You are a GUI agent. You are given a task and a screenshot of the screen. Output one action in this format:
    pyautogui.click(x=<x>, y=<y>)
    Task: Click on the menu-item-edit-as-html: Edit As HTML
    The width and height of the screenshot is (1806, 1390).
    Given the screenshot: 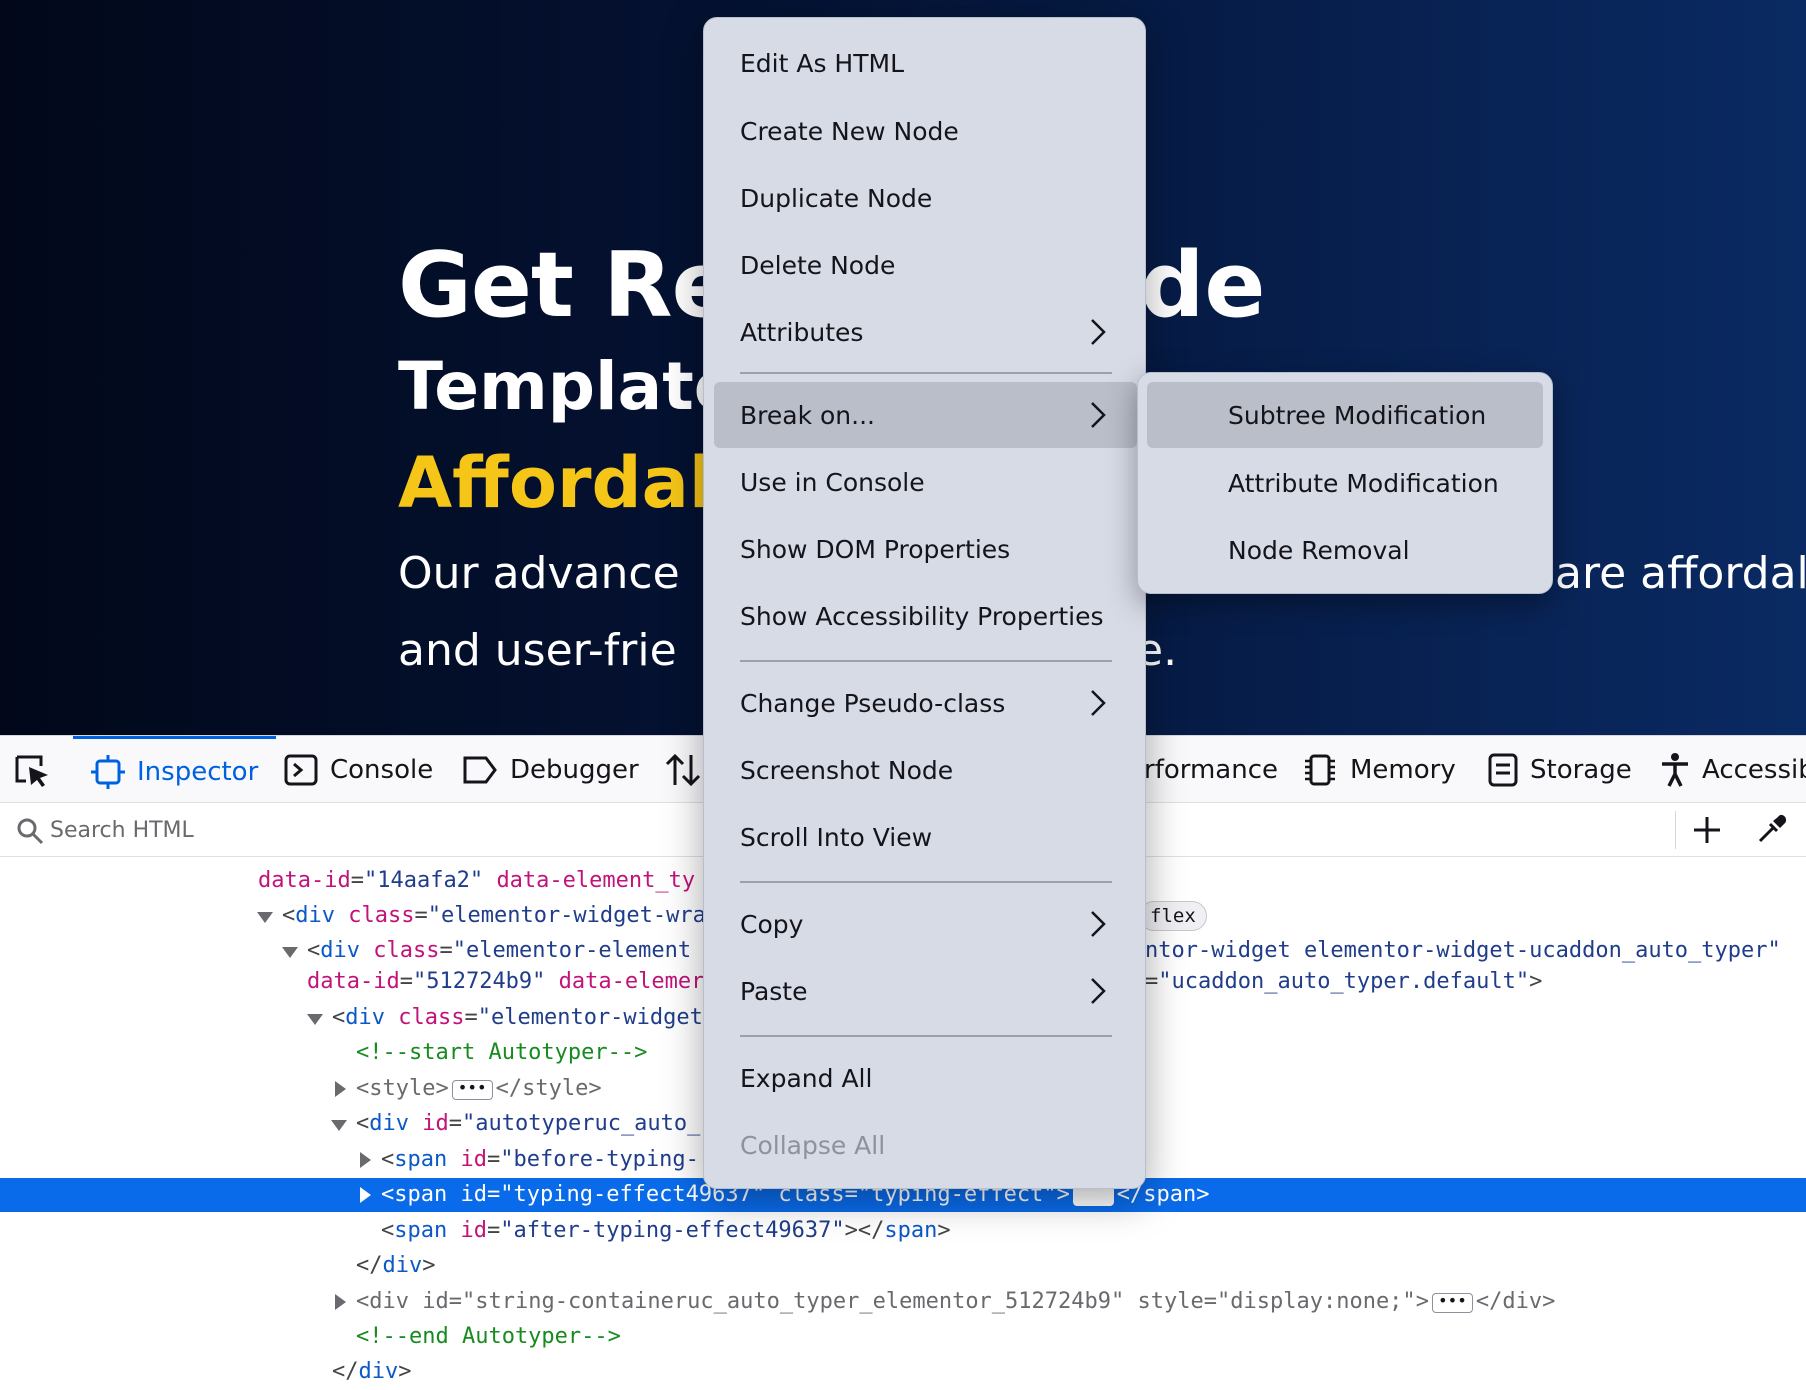 What is the action you would take?
    pyautogui.click(x=925, y=63)
    